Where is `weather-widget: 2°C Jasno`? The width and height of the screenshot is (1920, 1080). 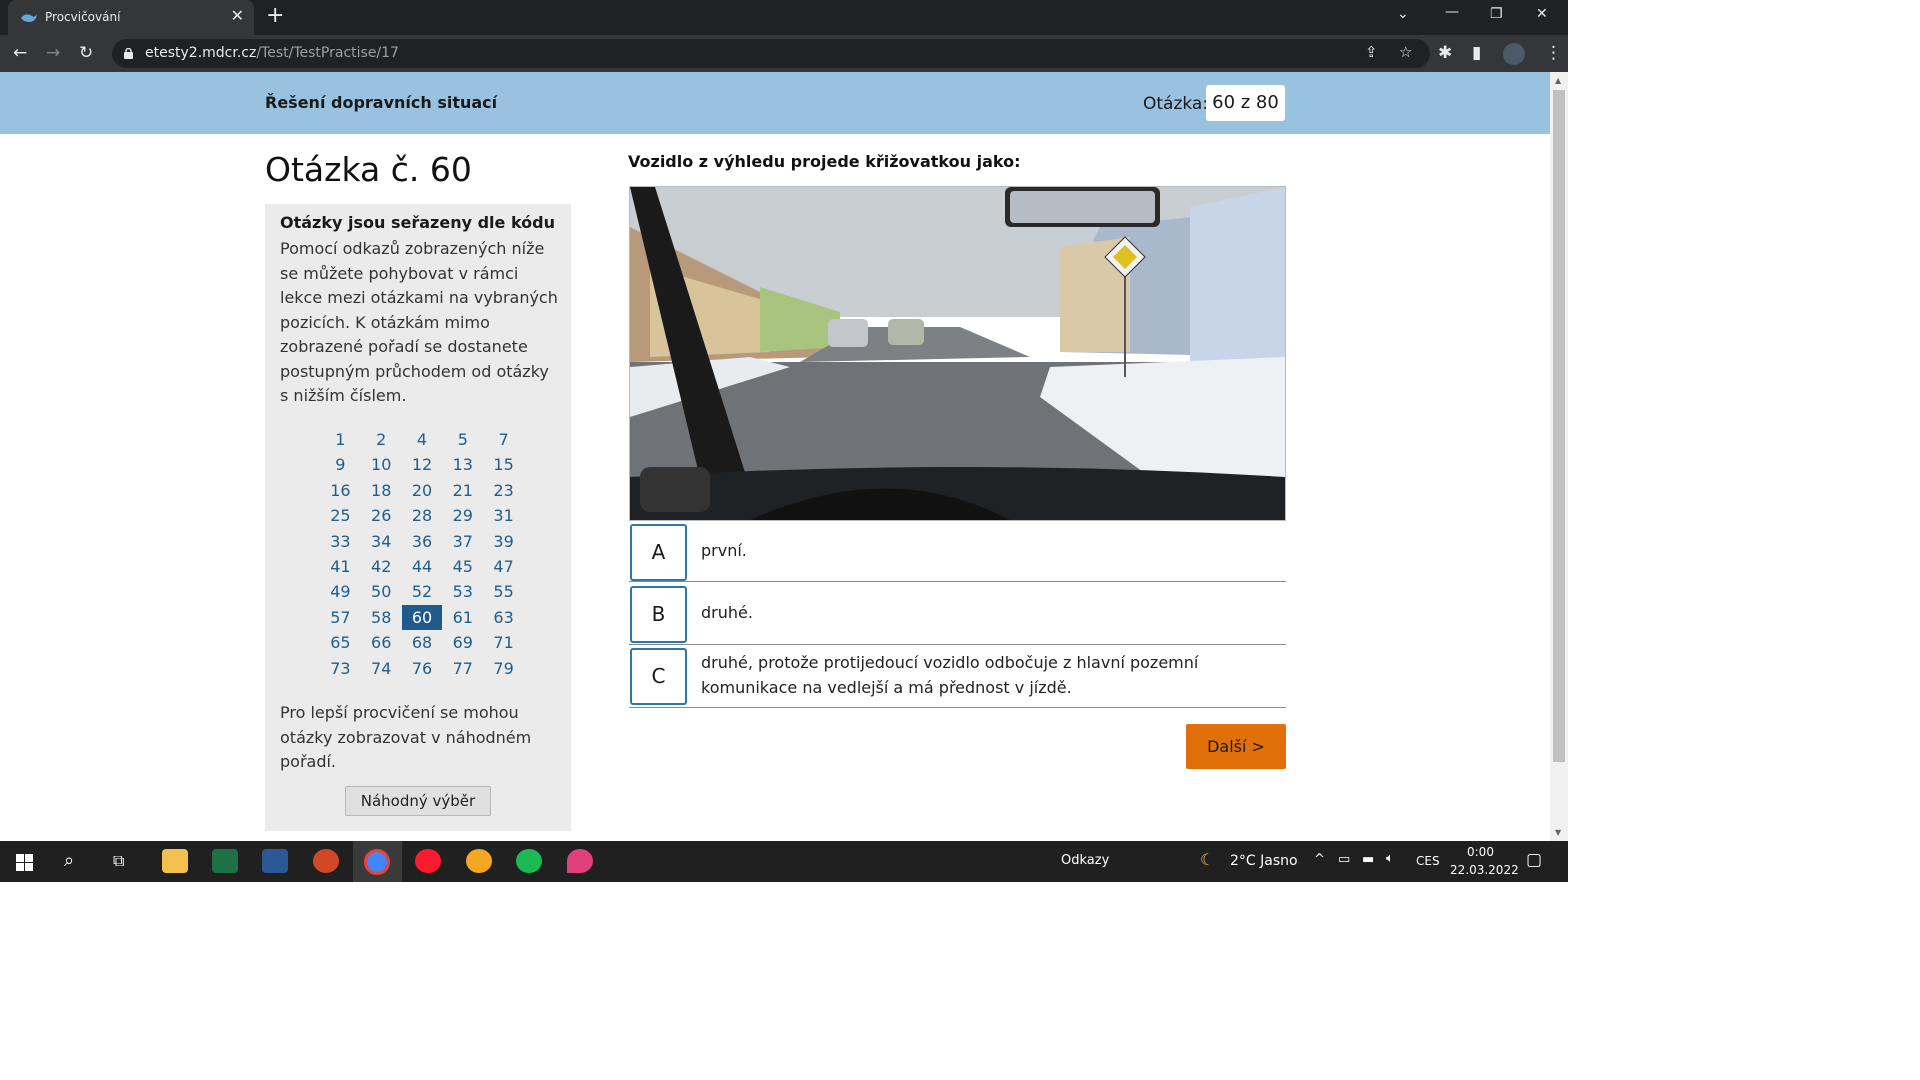
weather-widget: 2°C Jasno is located at coordinates (1264, 861).